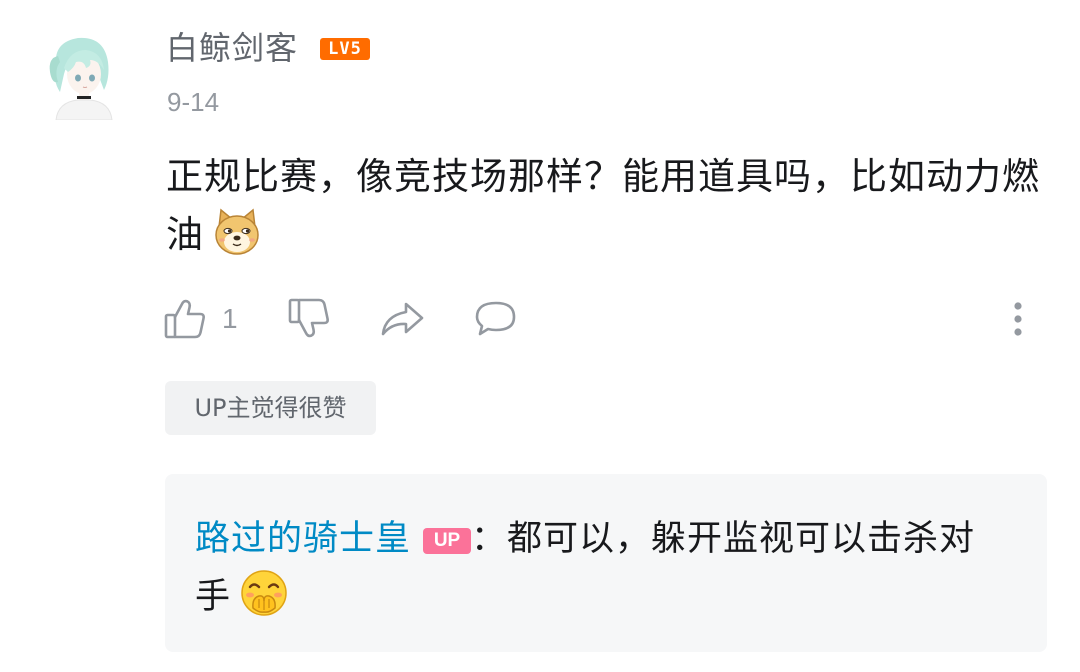 Image resolution: width=1080 pixels, height=672 pixels. I want to click on doge-emoji, so click(237, 240).